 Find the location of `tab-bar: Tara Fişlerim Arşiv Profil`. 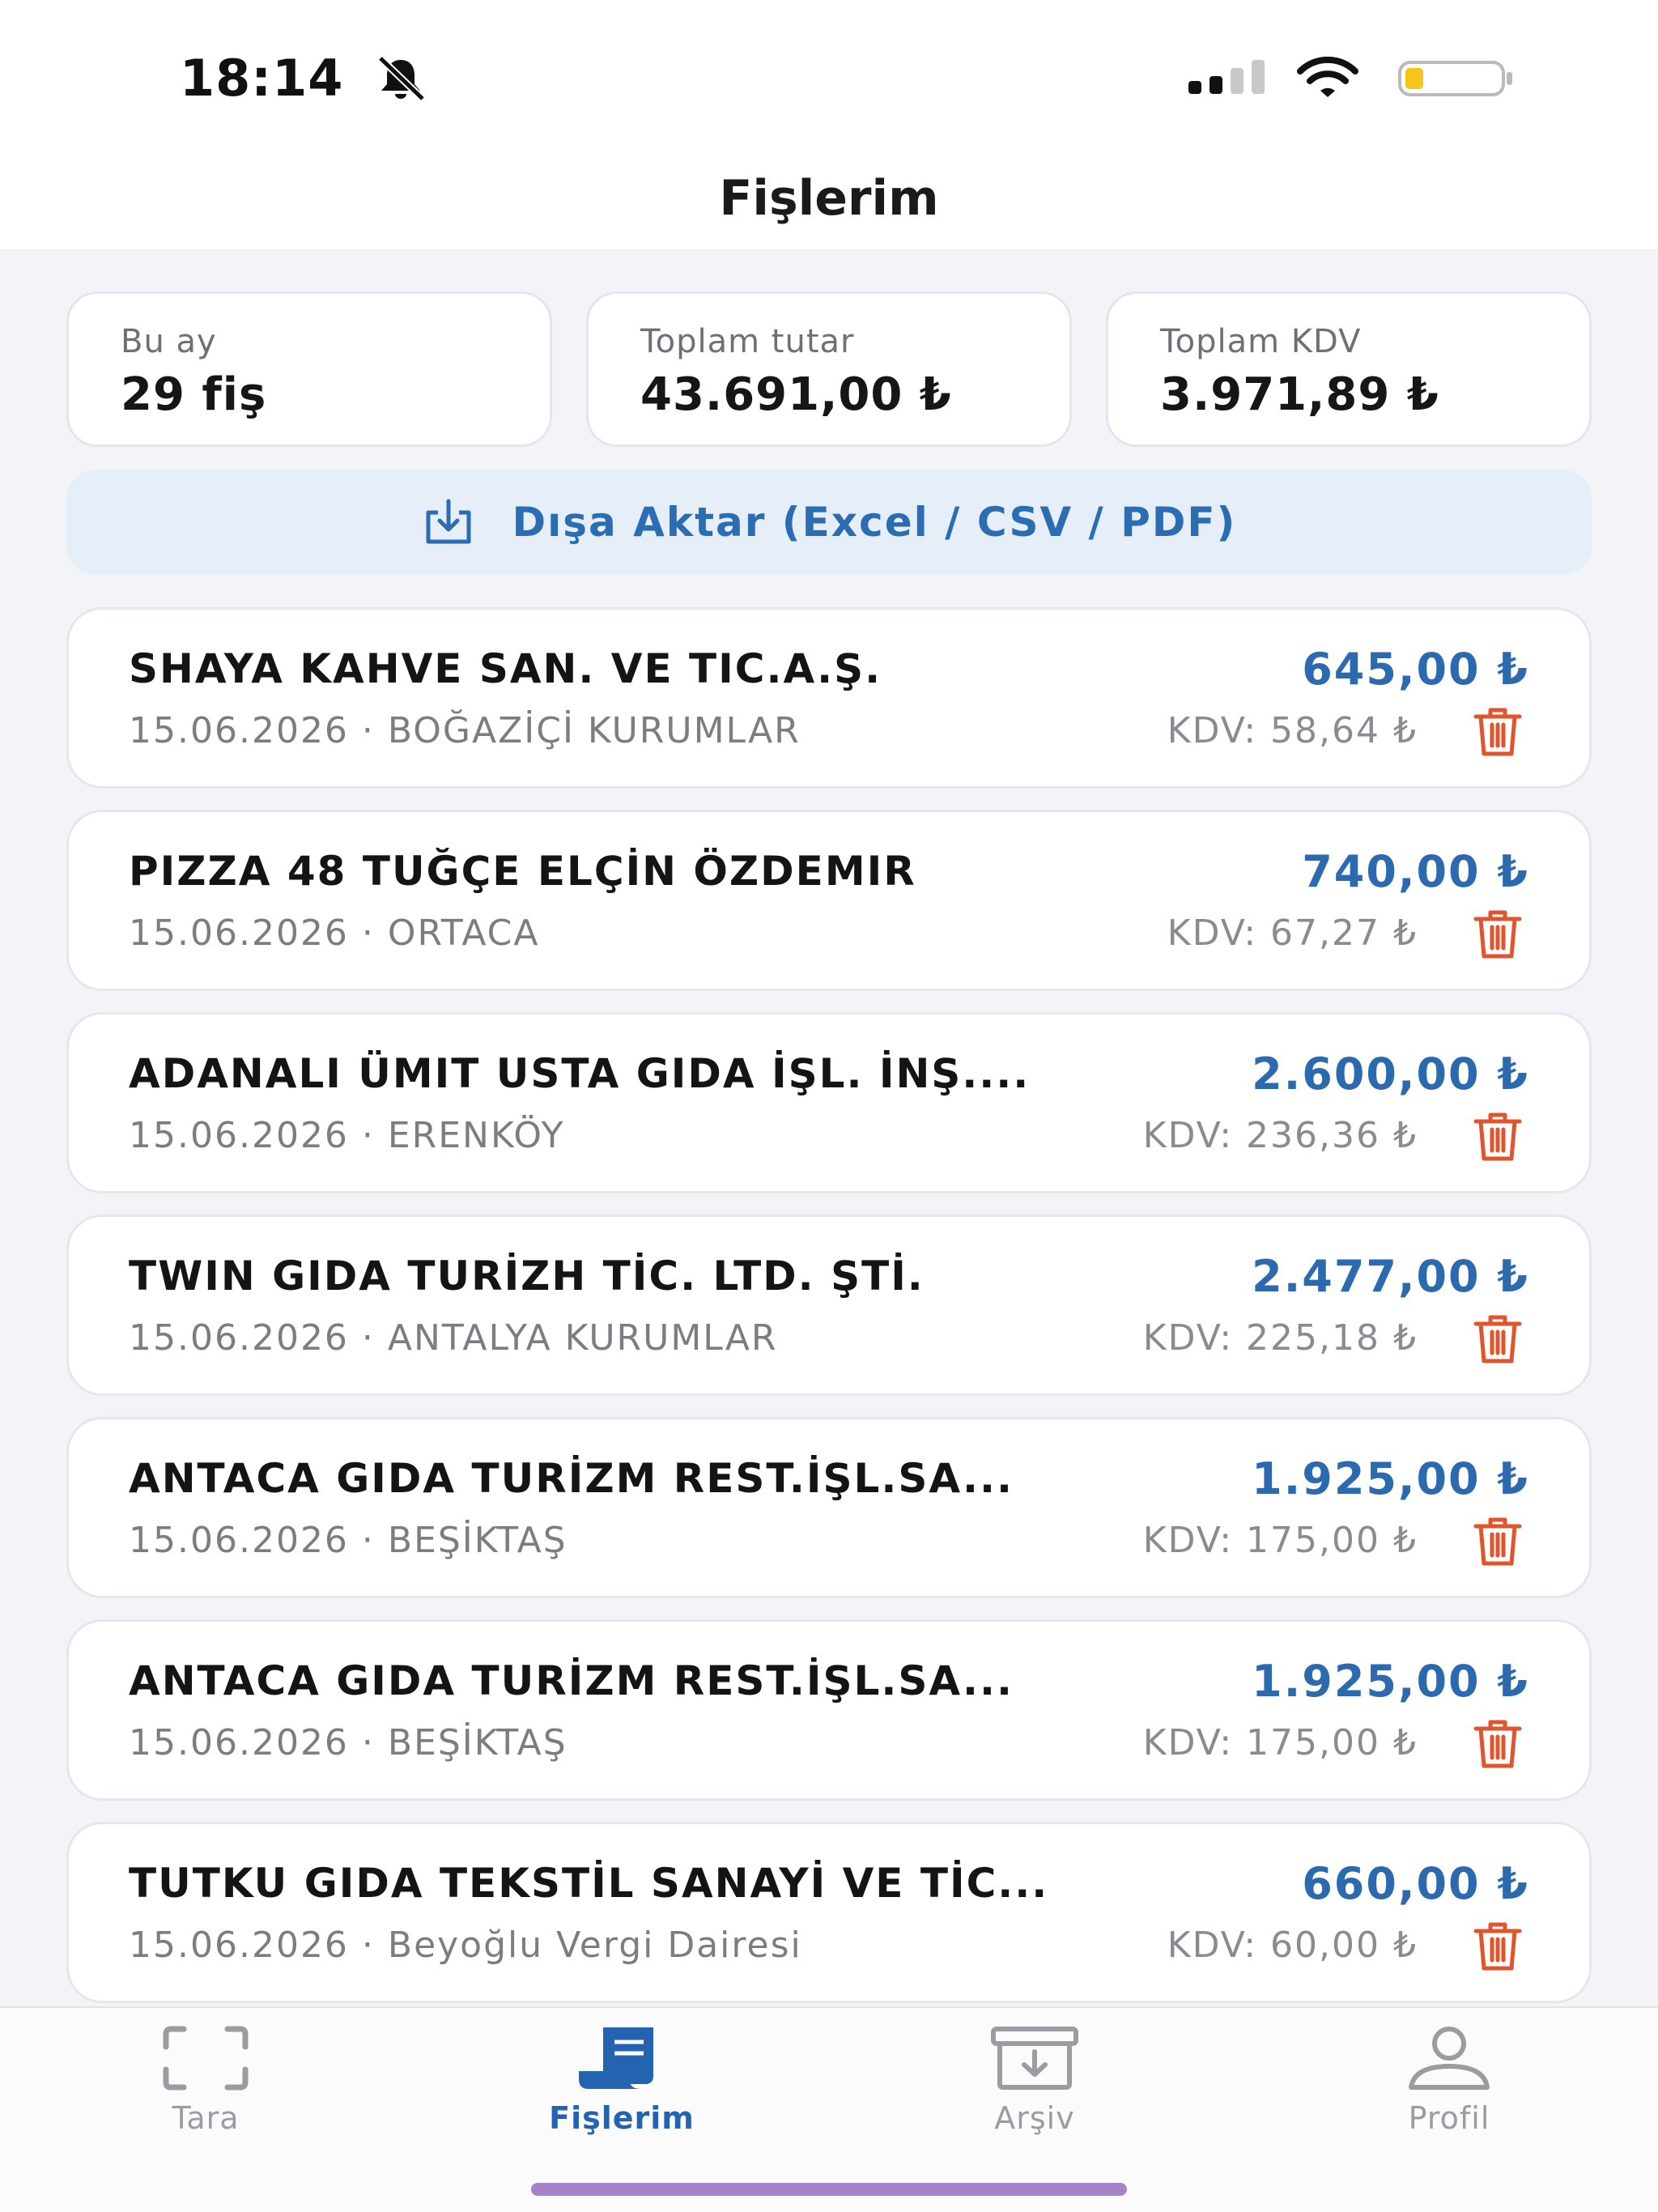

tab-bar: Tara Fişlerim Arşiv Profil is located at coordinates (829, 2109).